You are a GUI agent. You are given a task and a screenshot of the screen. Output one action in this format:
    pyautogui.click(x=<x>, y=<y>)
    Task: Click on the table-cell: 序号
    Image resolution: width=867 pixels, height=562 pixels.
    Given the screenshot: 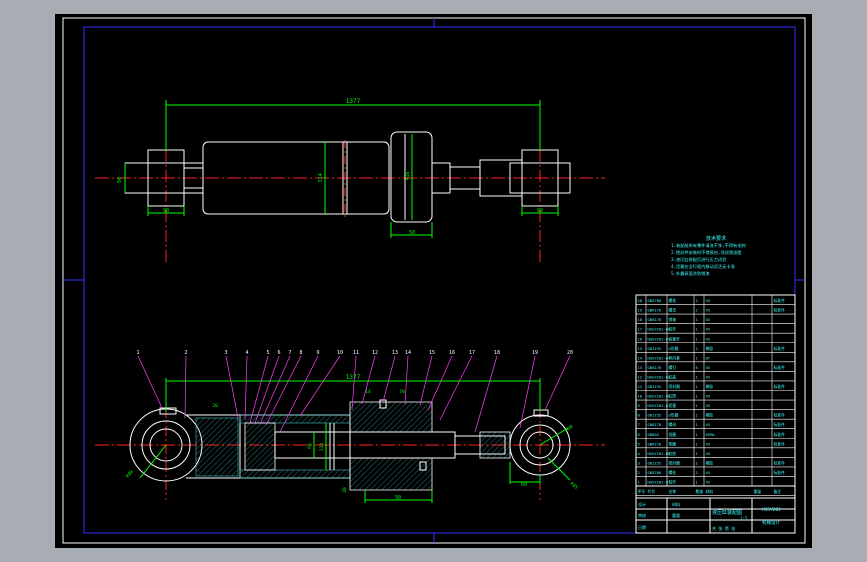 What is the action you would take?
    pyautogui.click(x=642, y=491)
    